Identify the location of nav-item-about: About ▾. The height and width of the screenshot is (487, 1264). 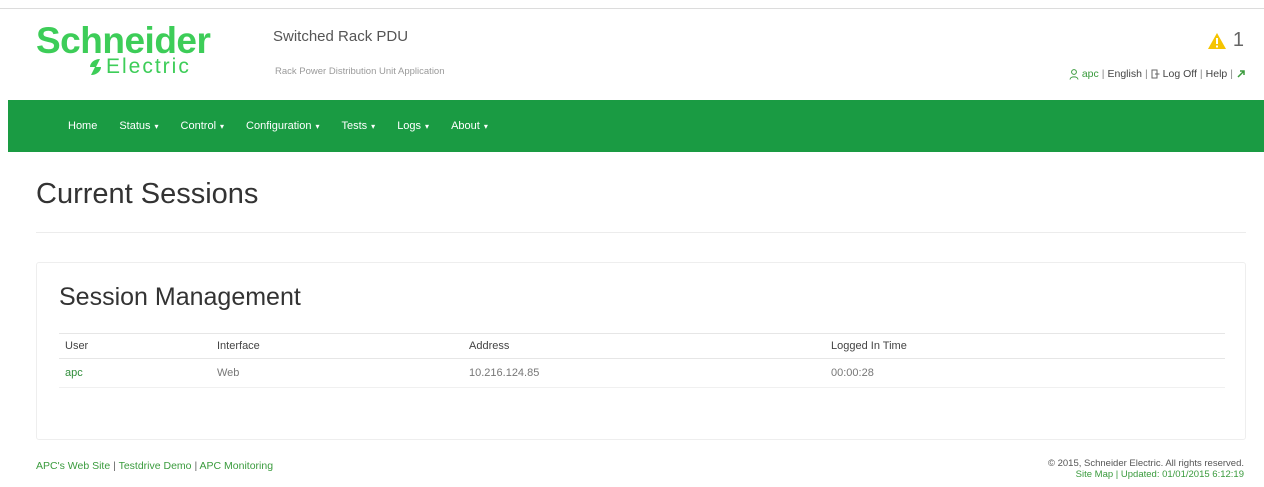
(469, 126).